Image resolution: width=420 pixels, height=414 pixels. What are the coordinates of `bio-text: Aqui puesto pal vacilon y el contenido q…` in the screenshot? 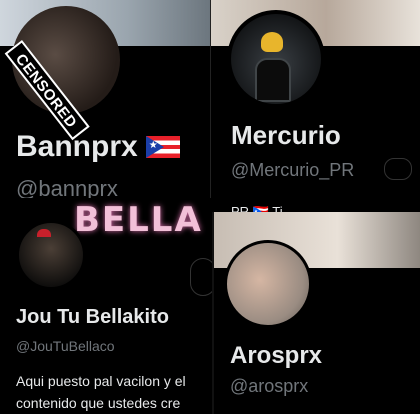 It's located at (101, 392).